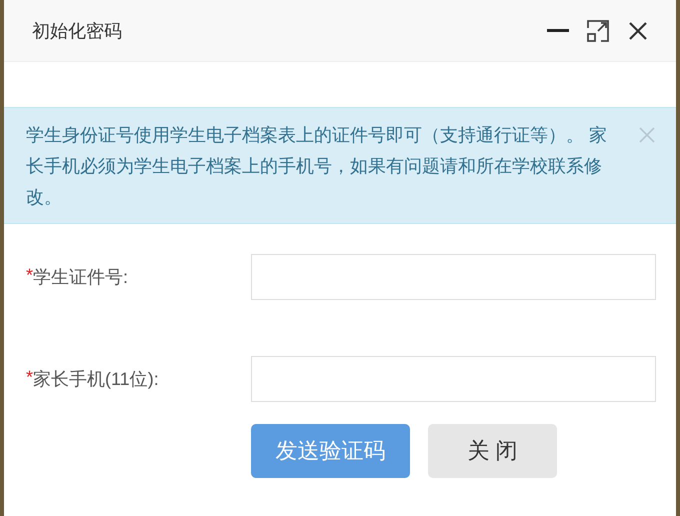 Image resolution: width=680 pixels, height=516 pixels. Describe the element at coordinates (492, 451) in the screenshot. I see `close-dialog-button: 关 闭` at that location.